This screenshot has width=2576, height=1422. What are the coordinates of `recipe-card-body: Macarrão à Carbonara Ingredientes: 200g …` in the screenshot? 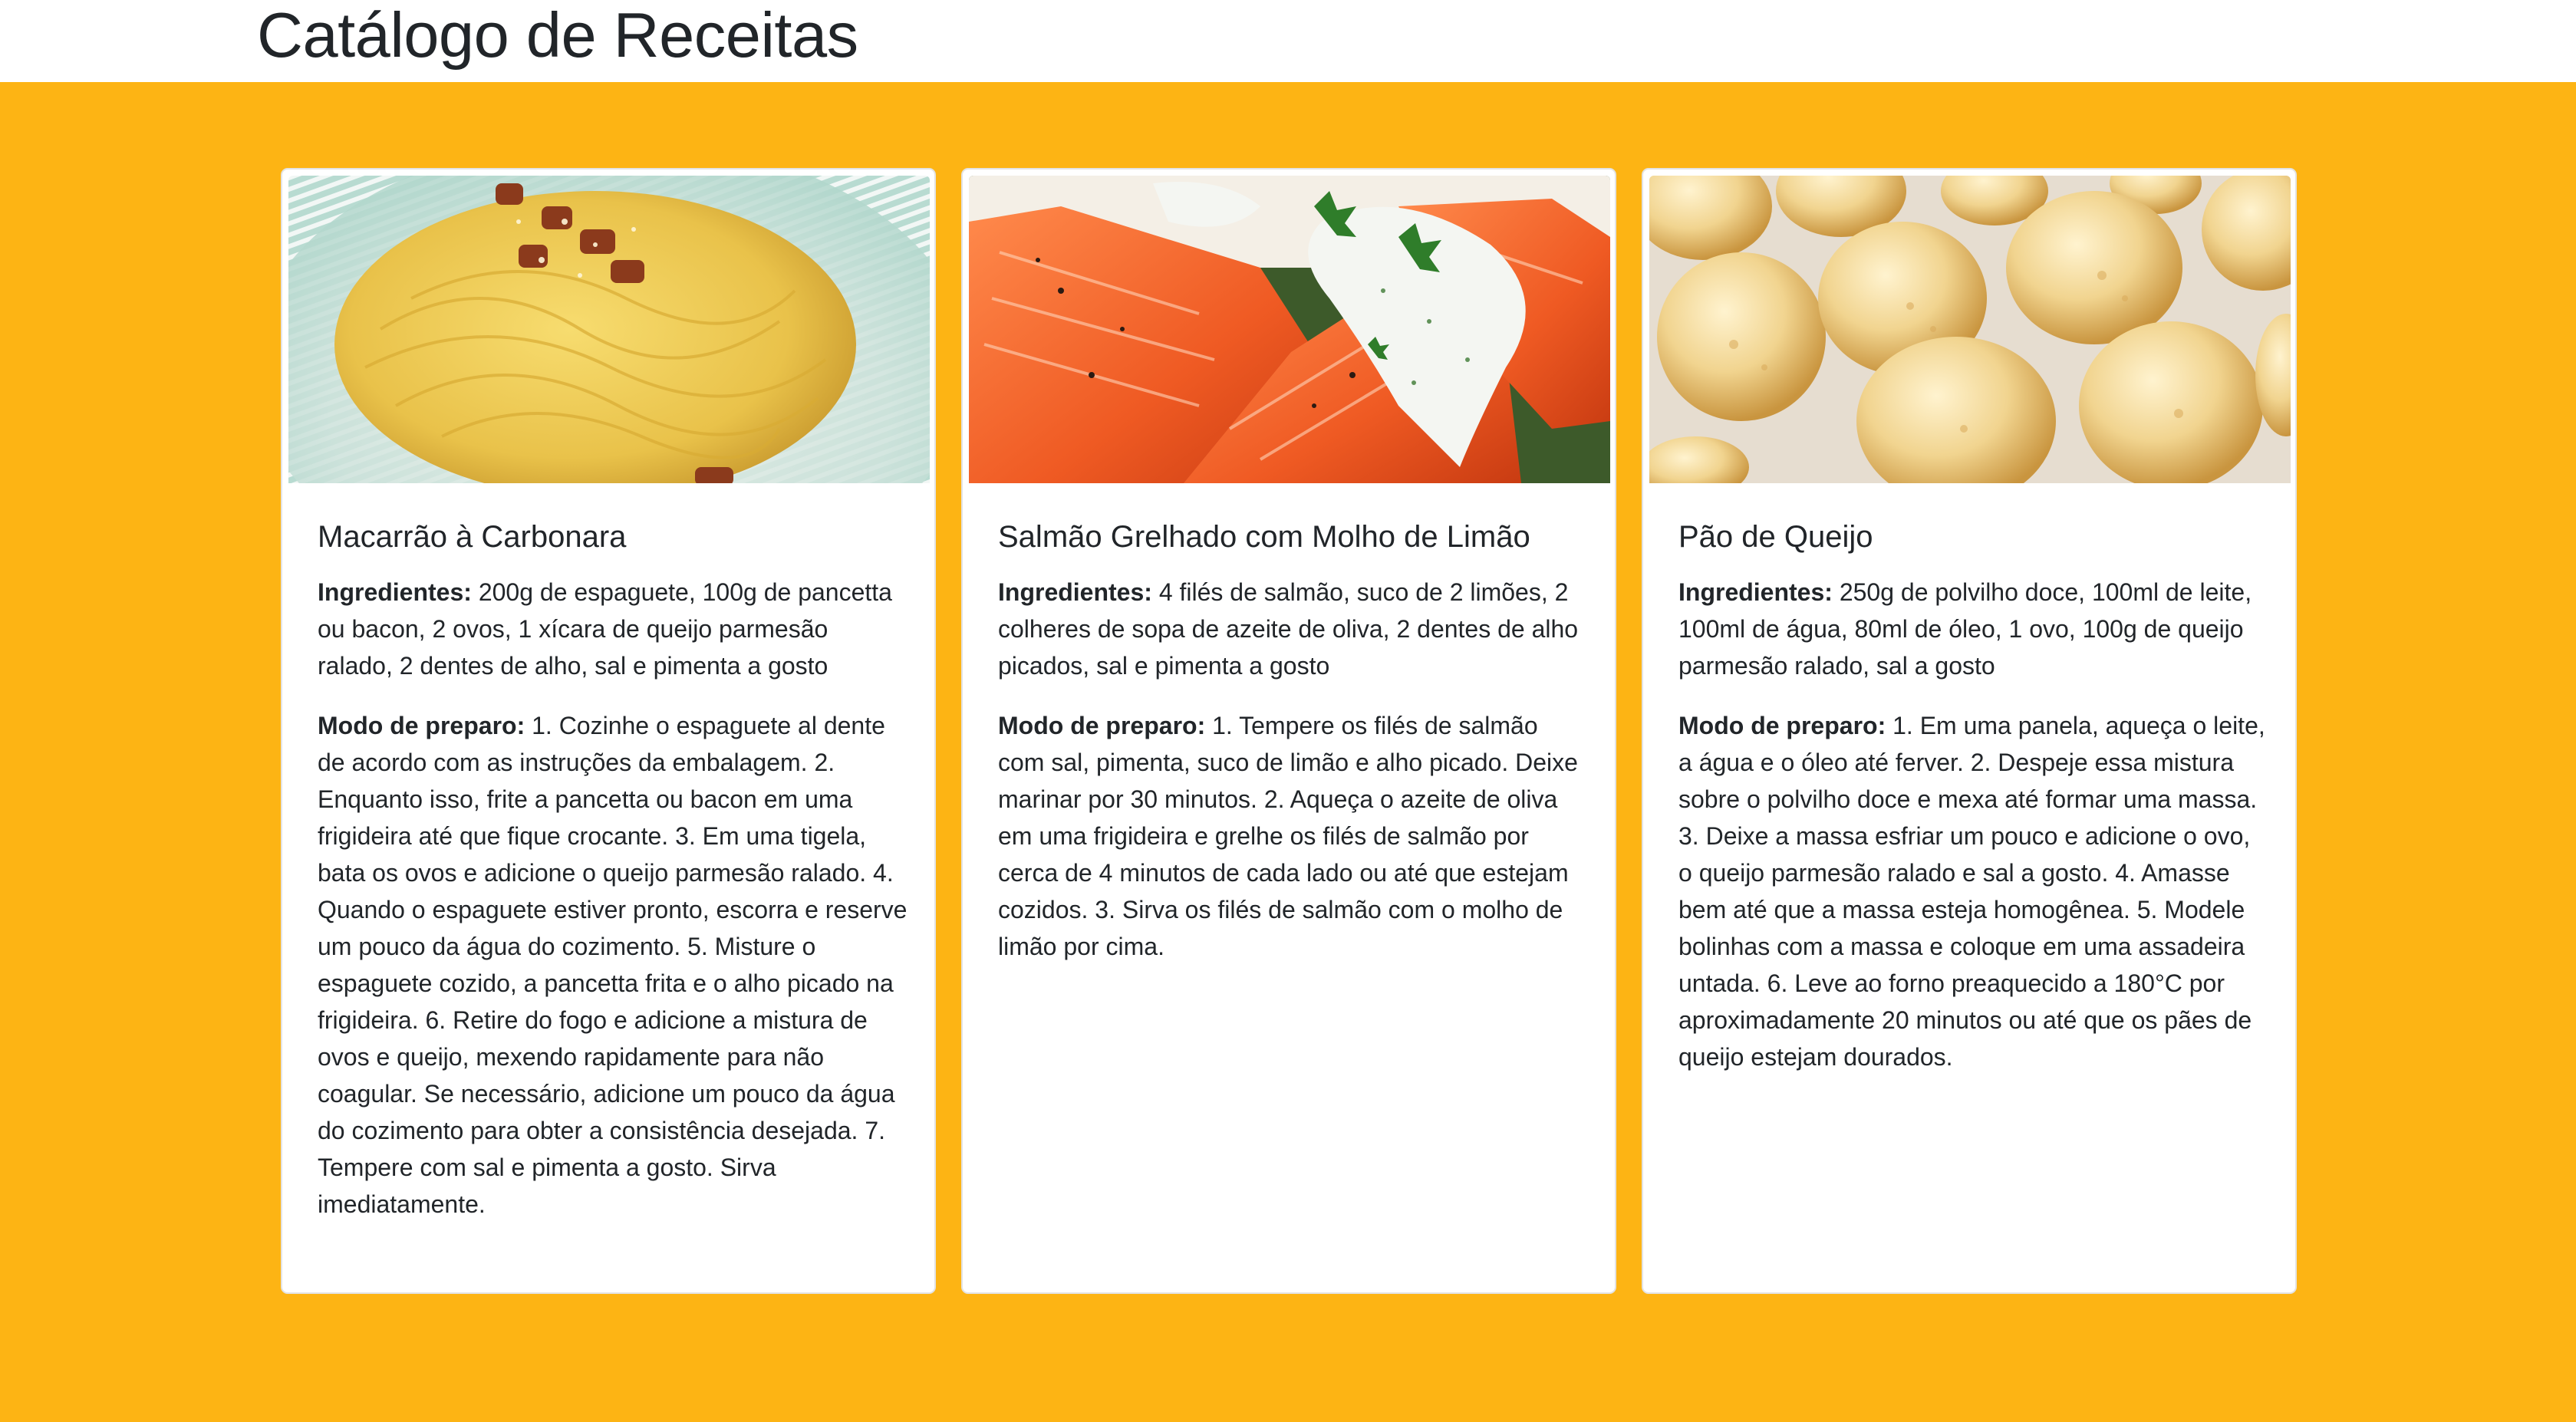 It's located at (613, 882).